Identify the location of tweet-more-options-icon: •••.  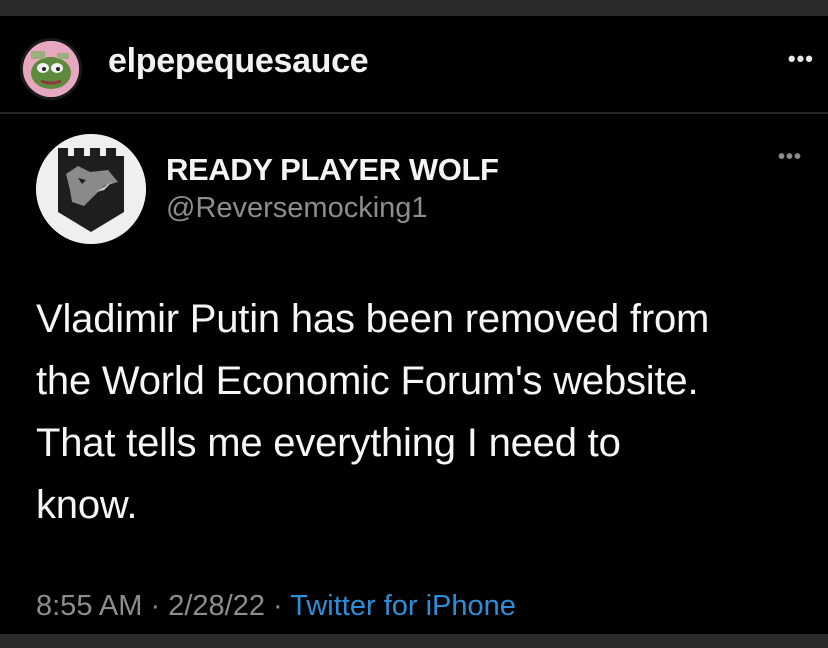
(790, 157).